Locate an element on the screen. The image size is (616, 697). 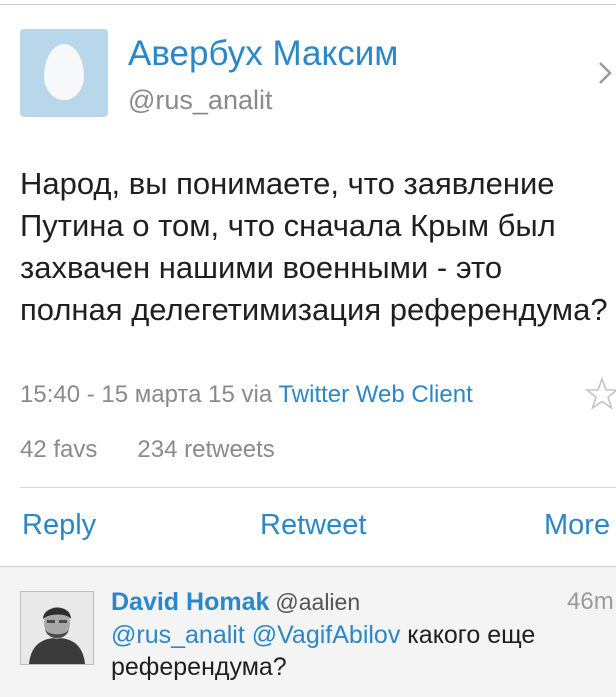
favs-count: 42 favs is located at coordinates (58, 449).